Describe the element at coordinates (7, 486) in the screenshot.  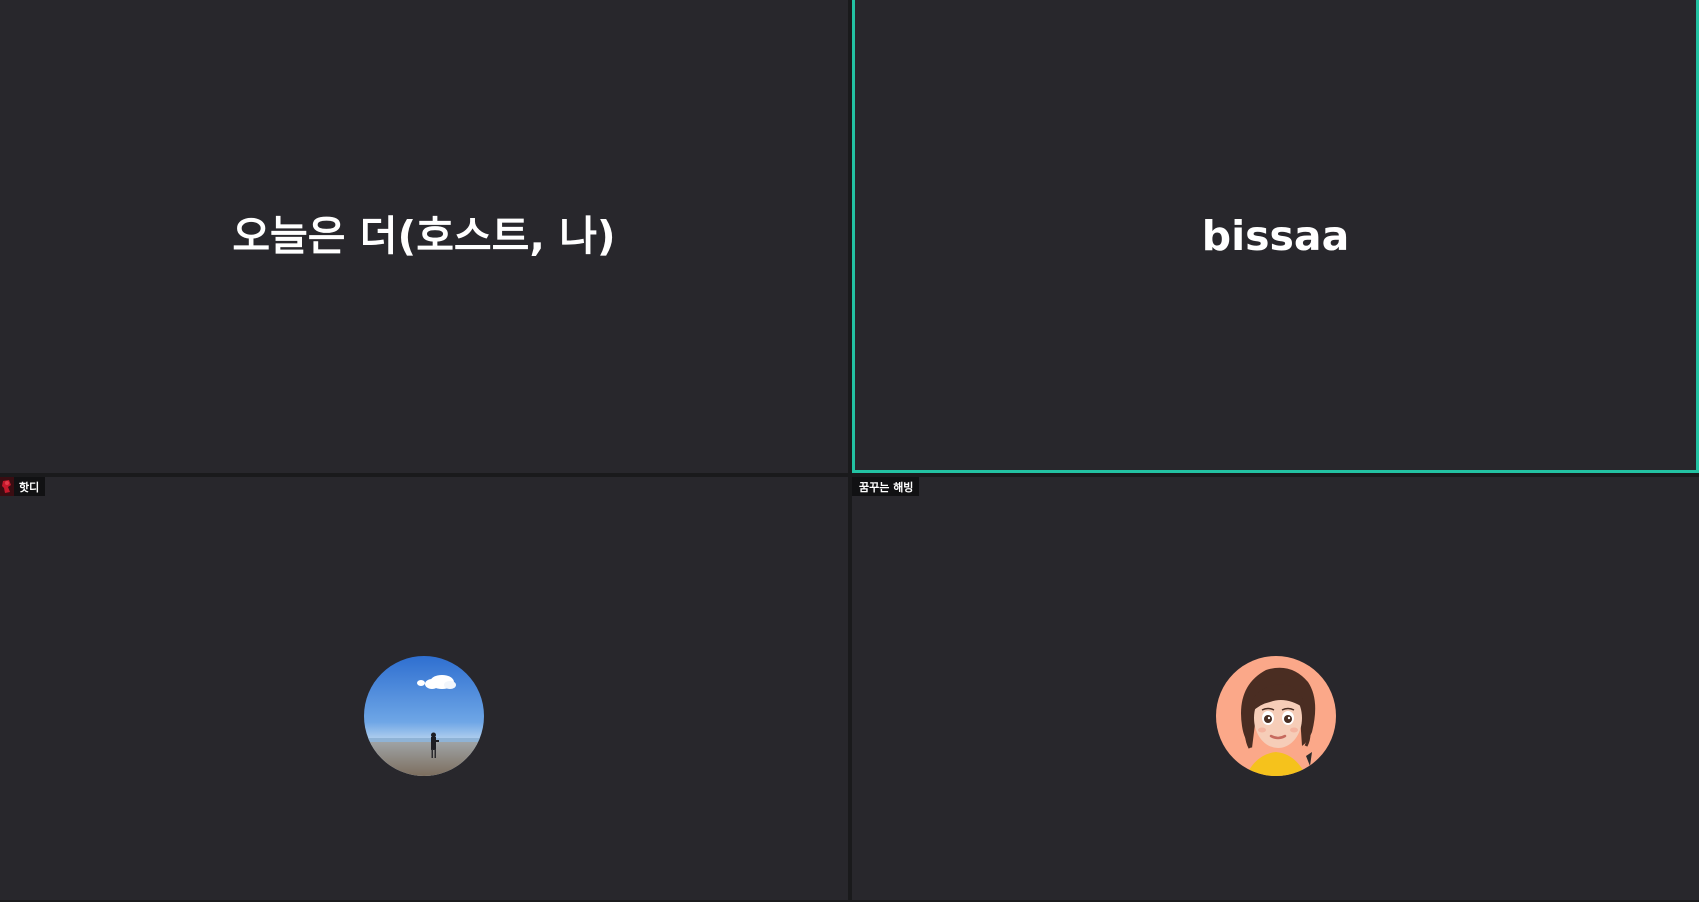
I see `red-thumbnail-icon` at that location.